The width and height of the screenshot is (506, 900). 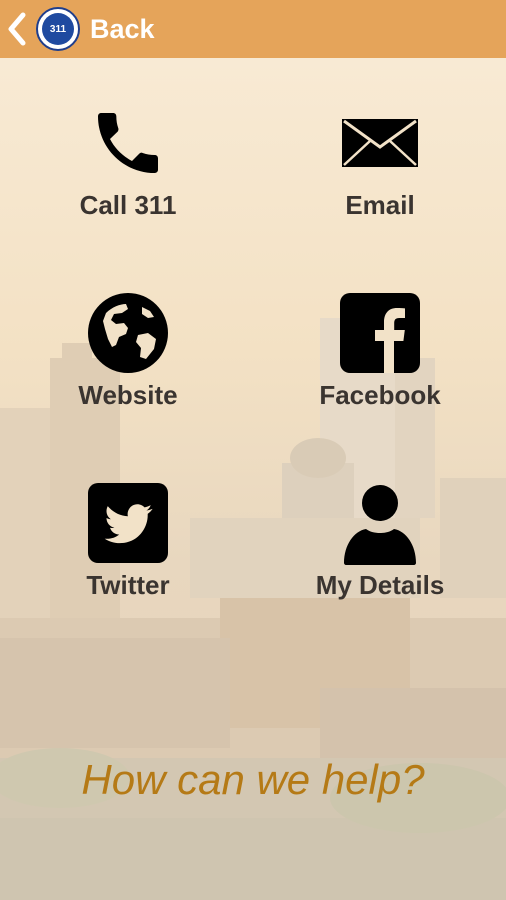 I want to click on call-311-label: Call 311, so click(x=128, y=205).